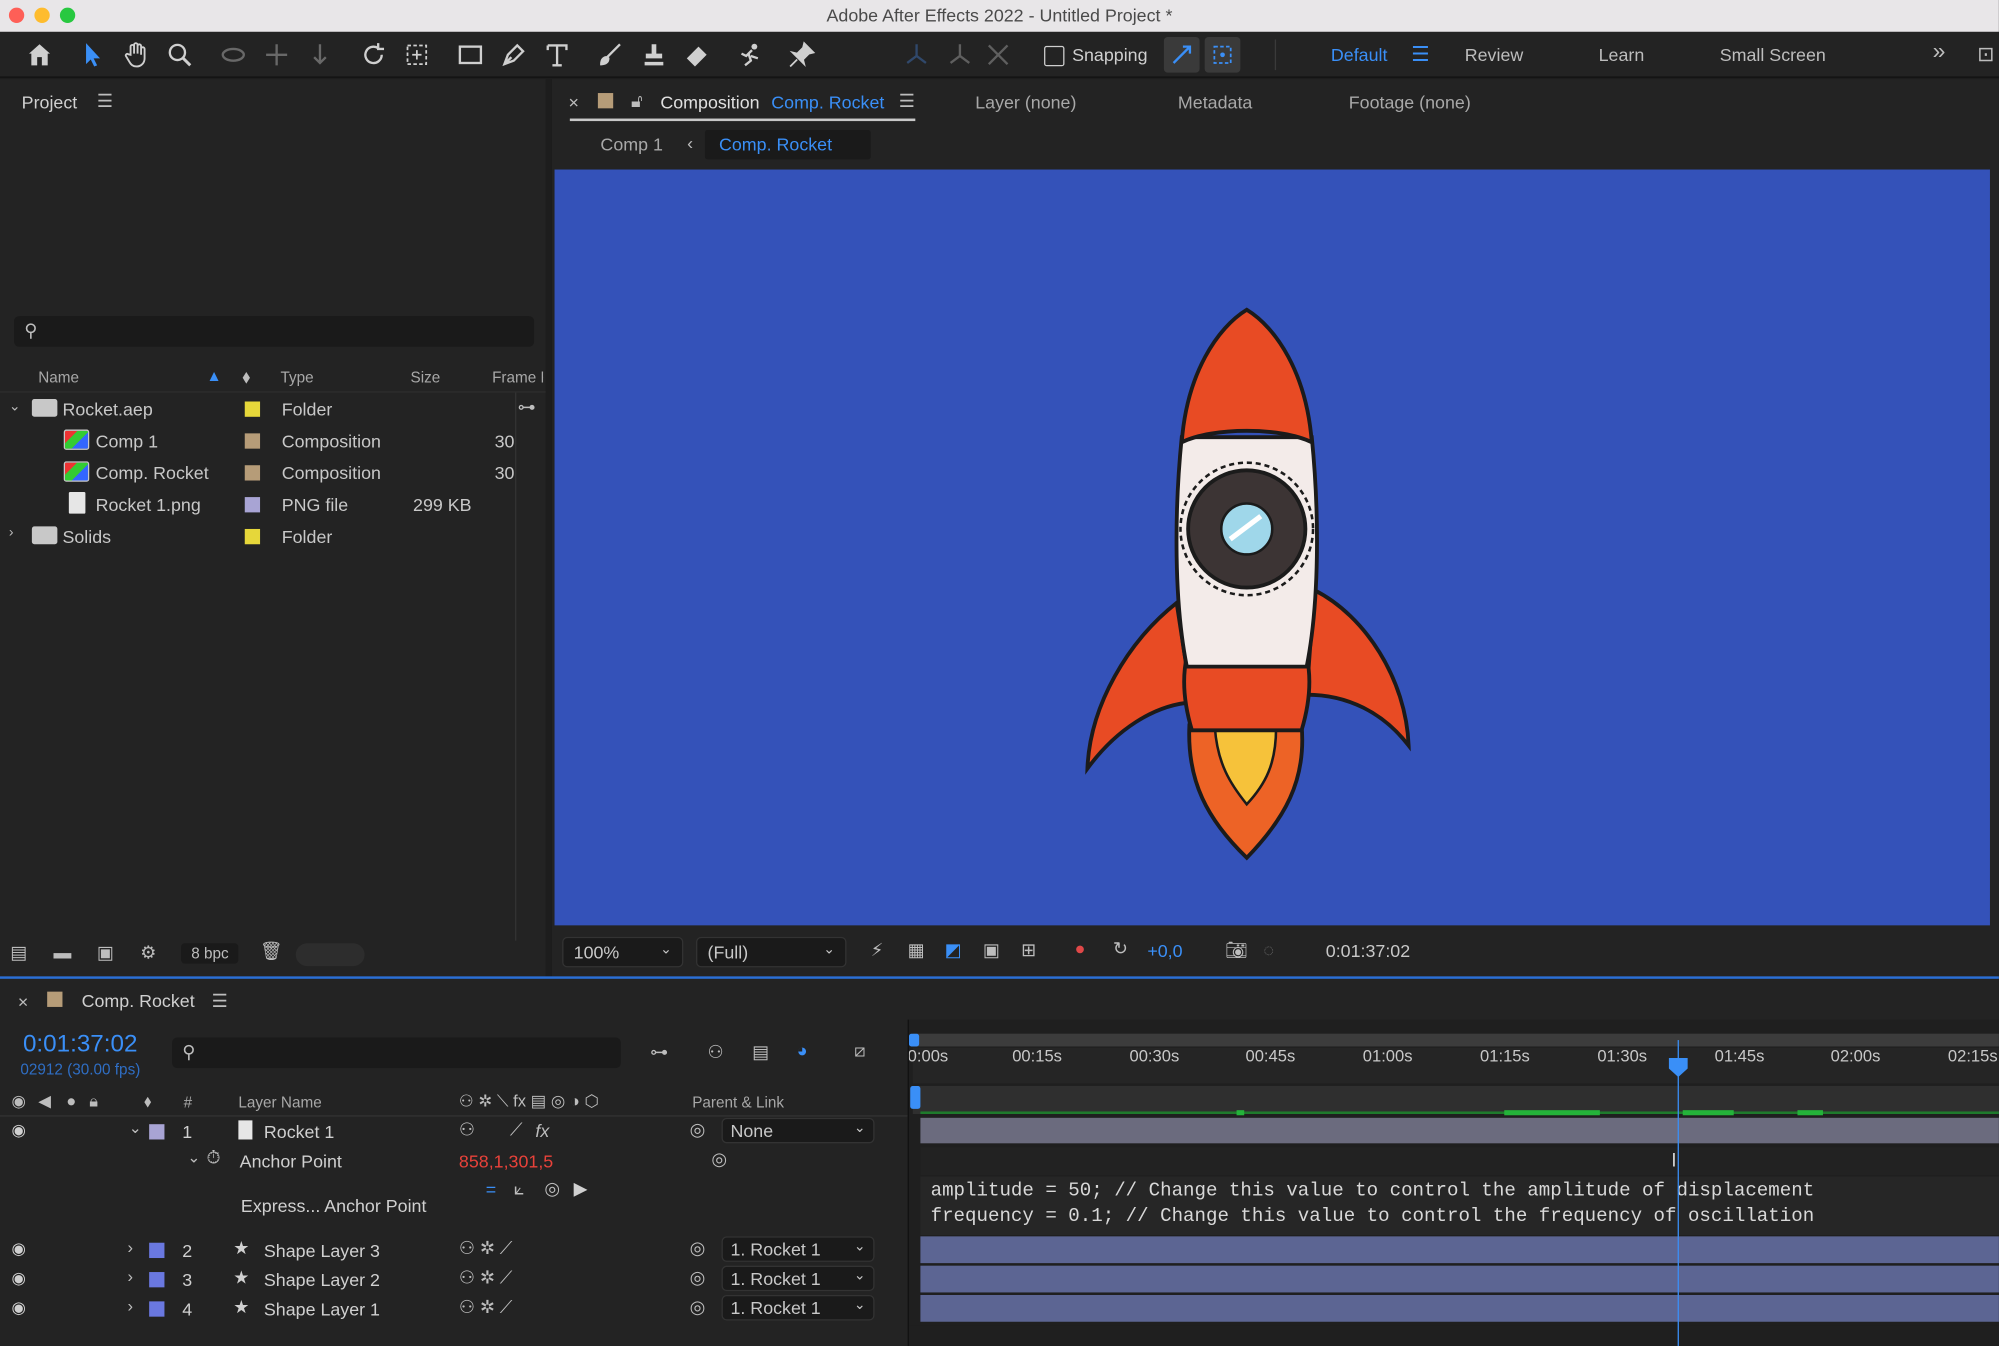 The height and width of the screenshot is (1346, 1999). I want to click on pen-tool-icon, so click(514, 55).